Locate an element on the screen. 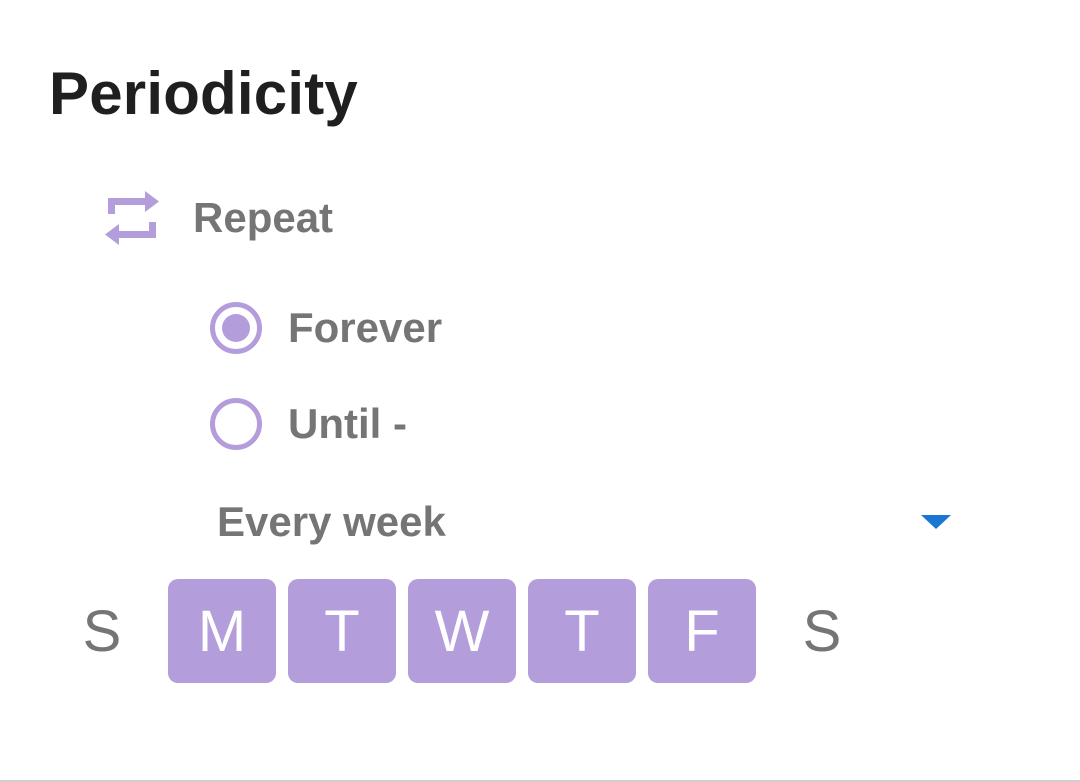  forever-label: Forever is located at coordinates (365, 327).